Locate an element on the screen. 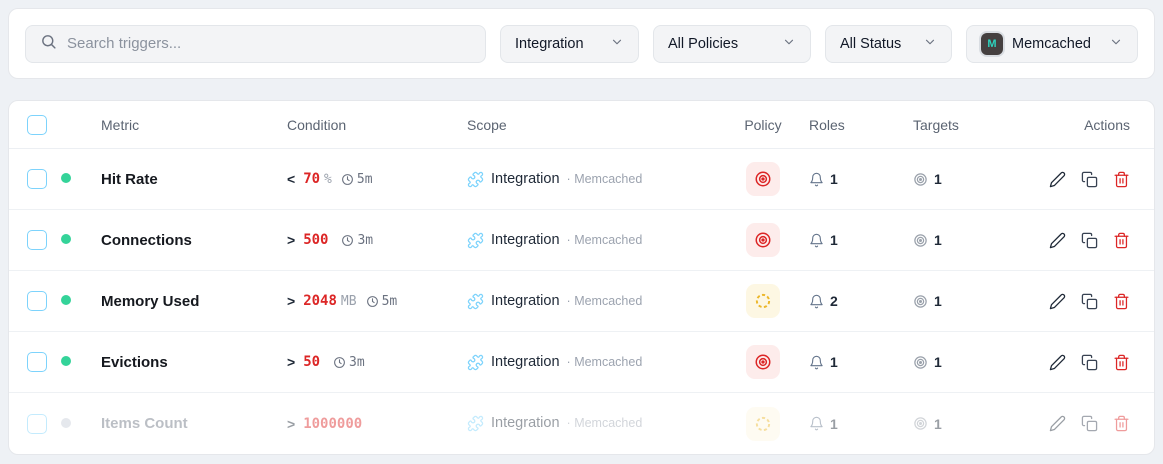 Image resolution: width=1163 pixels, height=464 pixels. column-header-metric: Metric is located at coordinates (120, 124).